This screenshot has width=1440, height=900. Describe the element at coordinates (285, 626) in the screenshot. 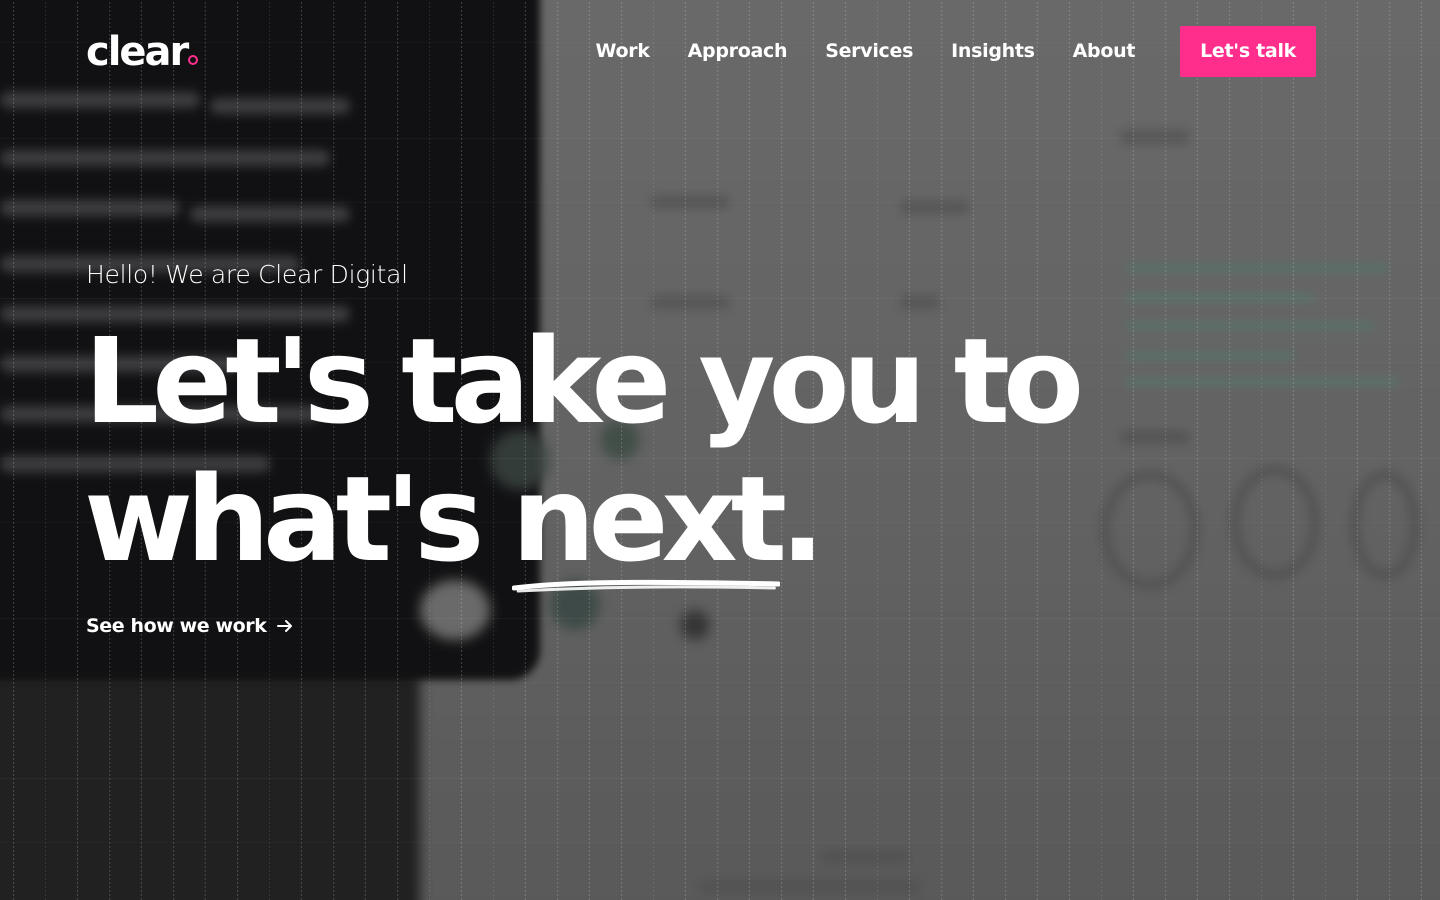

I see `arrow-right-icon` at that location.